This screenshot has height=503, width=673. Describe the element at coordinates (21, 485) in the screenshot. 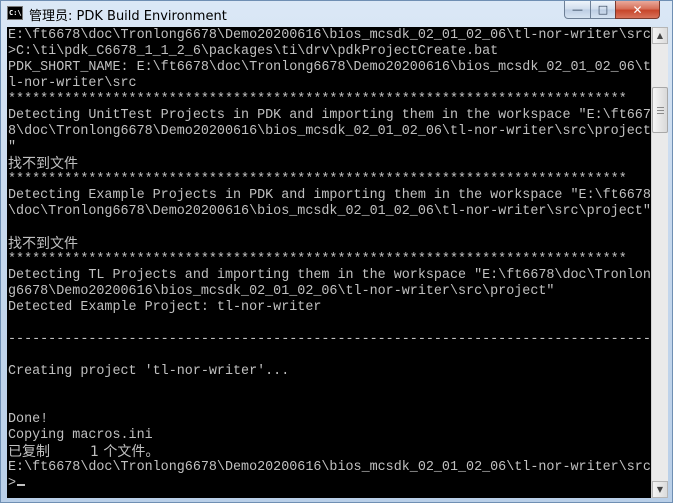

I see `text-cursor` at that location.